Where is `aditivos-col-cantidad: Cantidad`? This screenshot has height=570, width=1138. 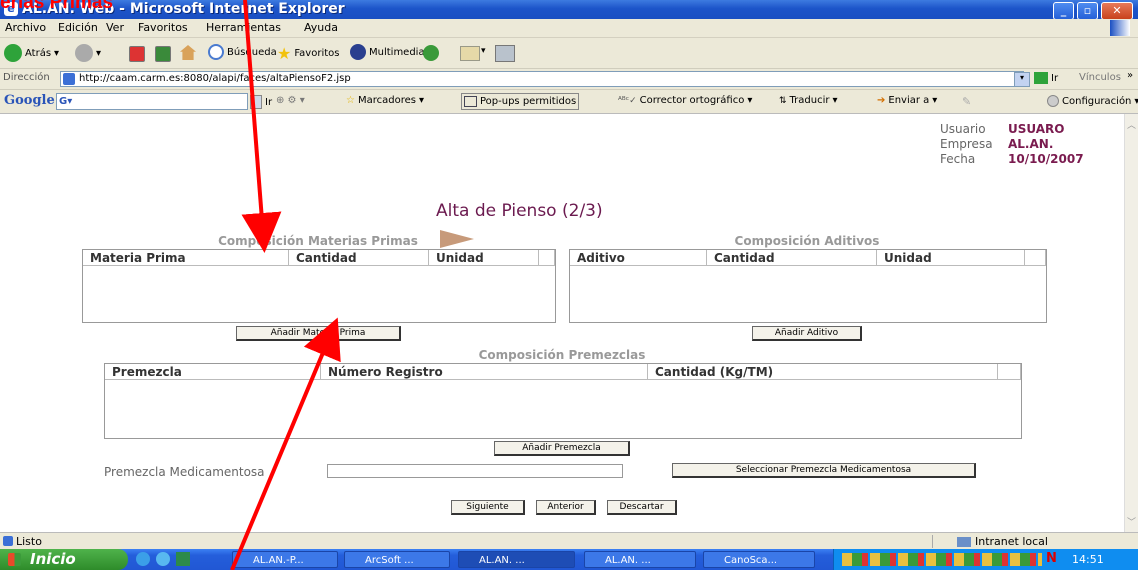
aditivos-col-cantidad: Cantidad is located at coordinates (792, 258).